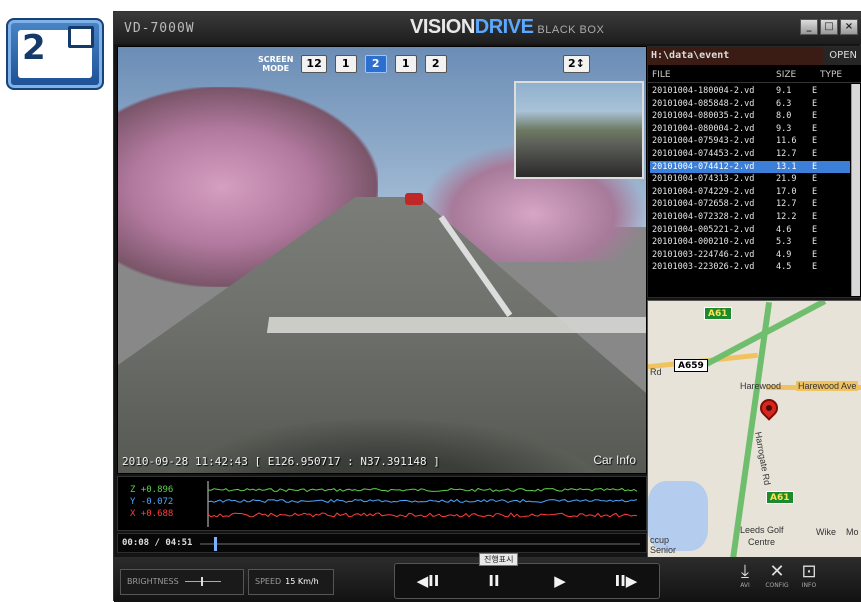  What do you see at coordinates (750, 267) in the screenshot?
I see `file-row: 20101003-223026-2.vd 4.5 E` at bounding box center [750, 267].